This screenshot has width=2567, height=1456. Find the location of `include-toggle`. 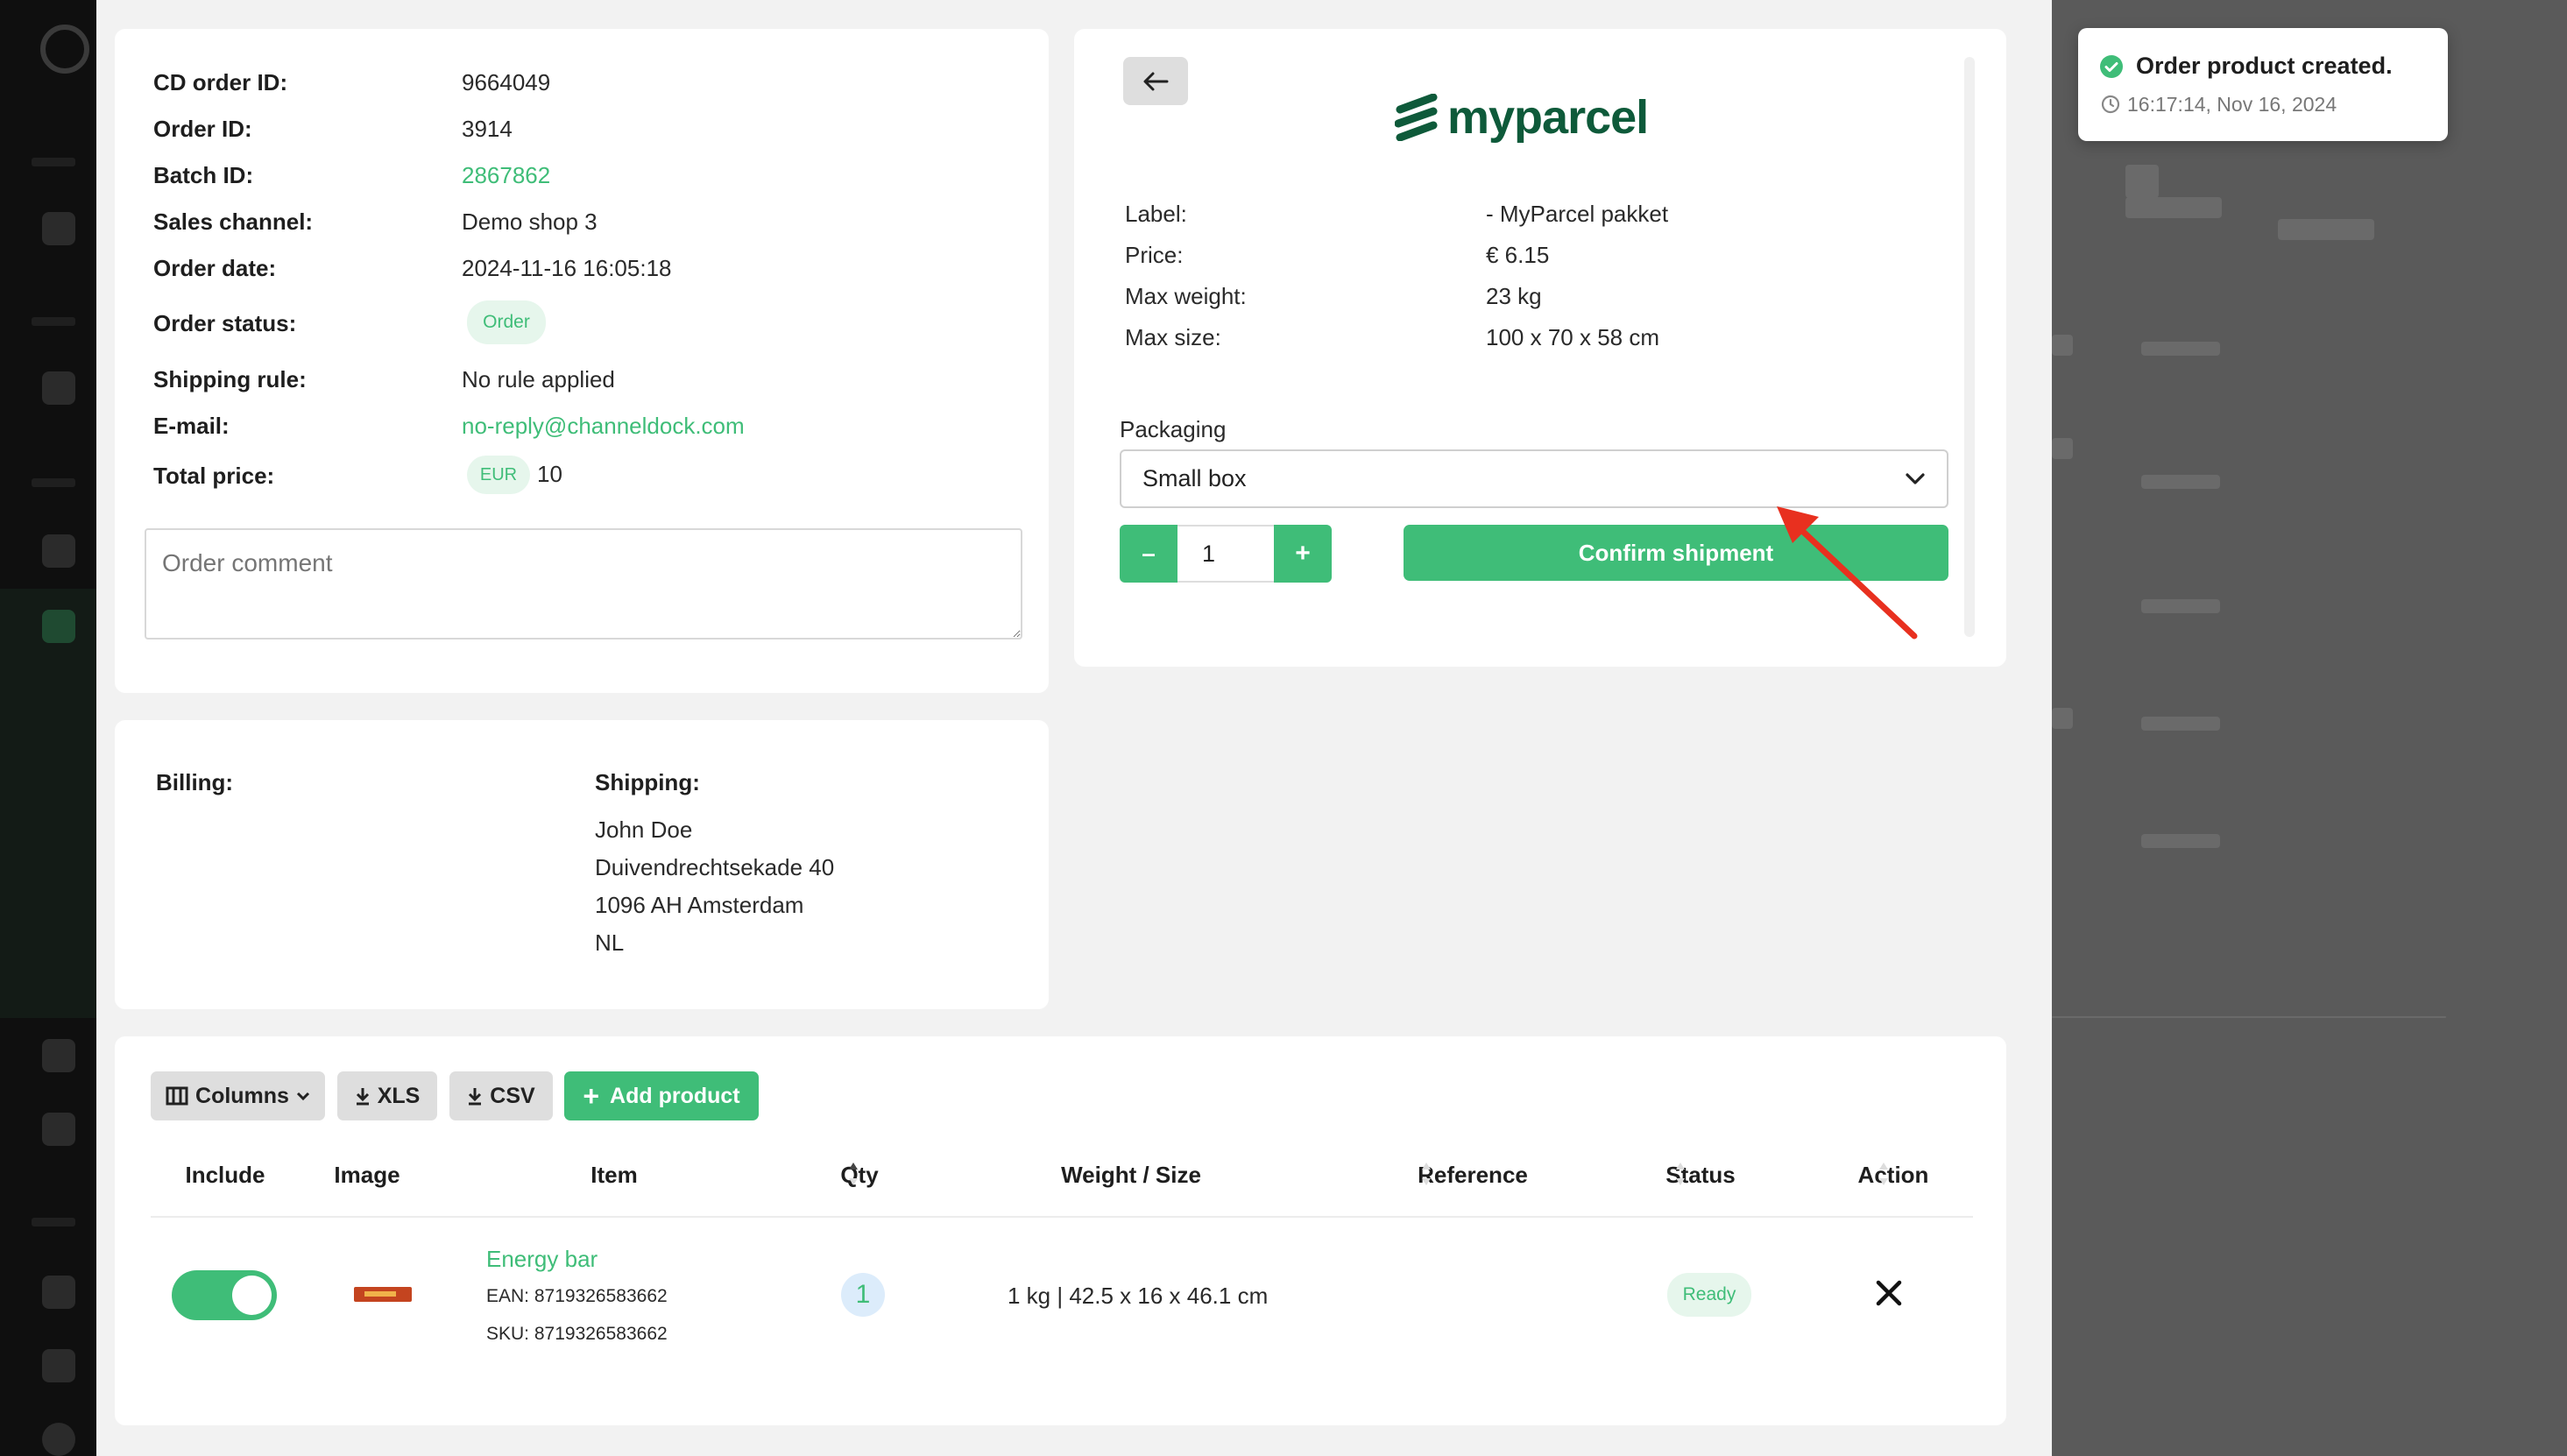

include-toggle is located at coordinates (224, 1295).